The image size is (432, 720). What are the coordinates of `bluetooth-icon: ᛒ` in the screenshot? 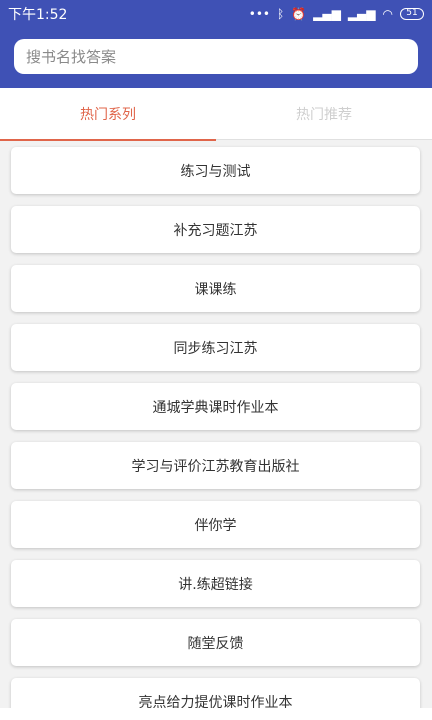 It's located at (280, 14).